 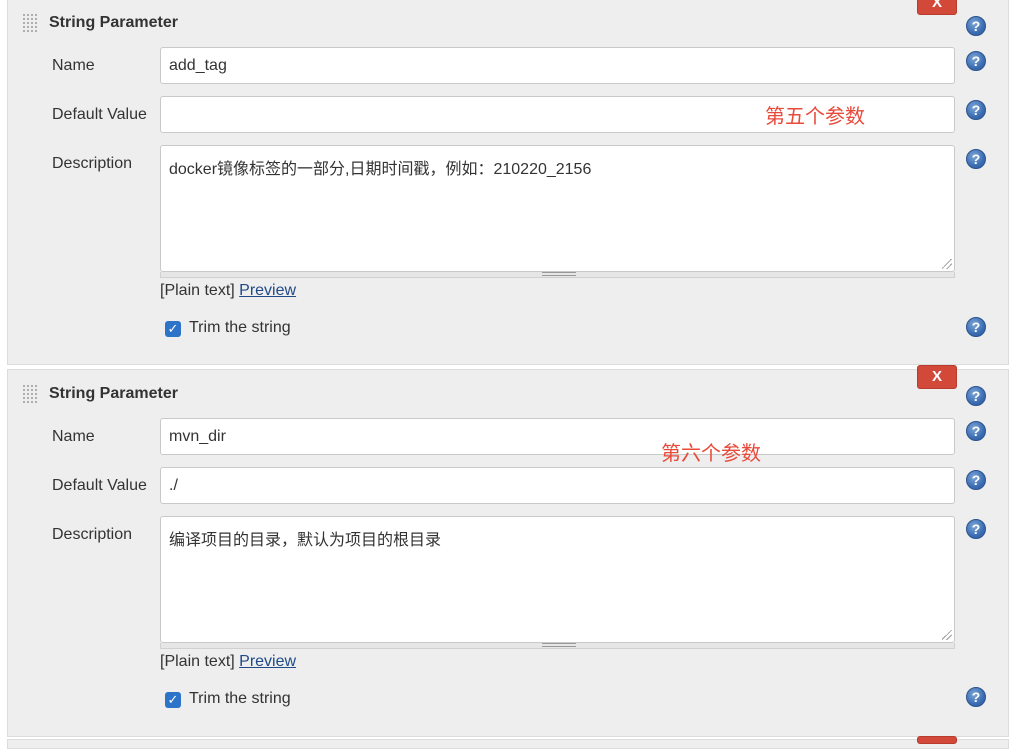 I want to click on delete-parameter-button, so click(x=937, y=740).